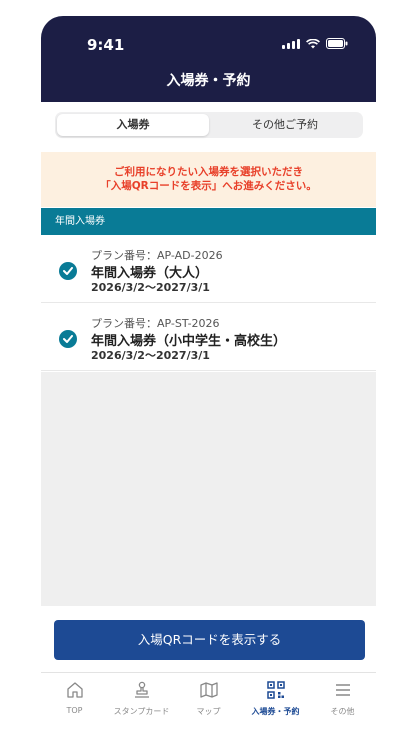  I want to click on tabbar-item-other: その他, so click(342, 698).